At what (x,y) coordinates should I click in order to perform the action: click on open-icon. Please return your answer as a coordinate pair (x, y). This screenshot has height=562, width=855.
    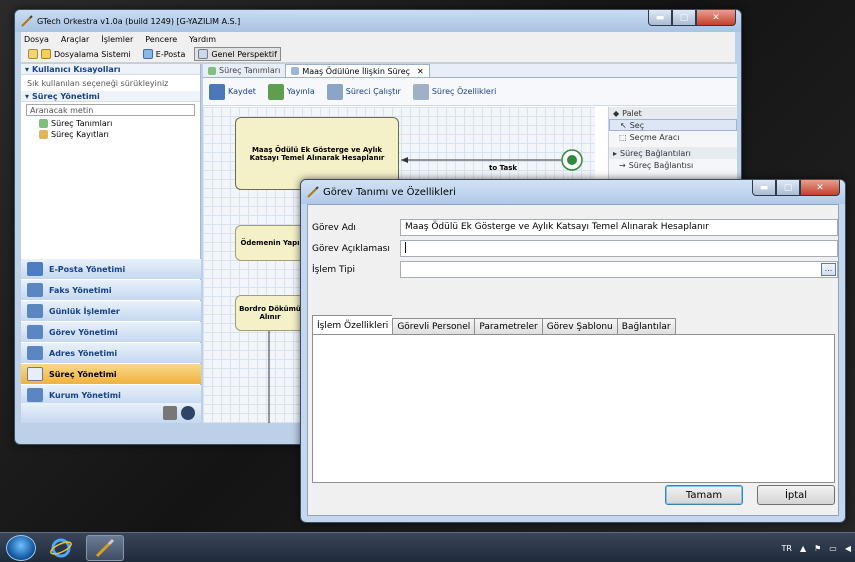
    Looking at the image, I should click on (33, 54).